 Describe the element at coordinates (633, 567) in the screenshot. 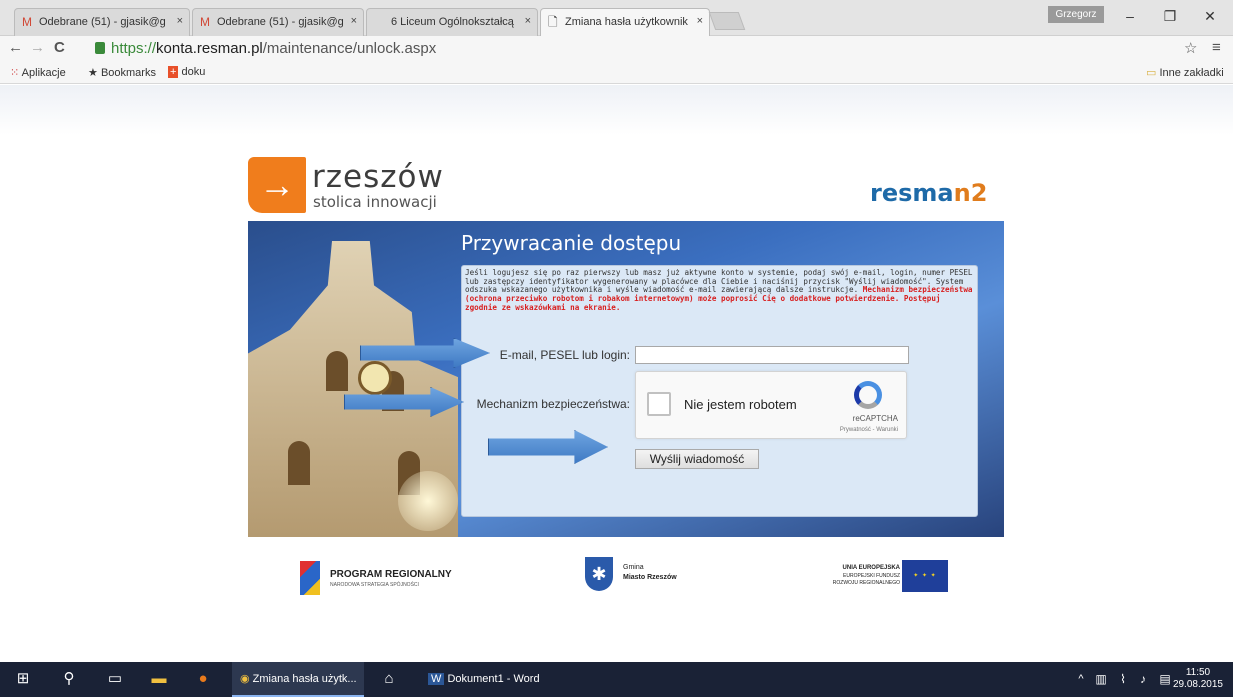

I see `gmina-line1: Gmina` at that location.